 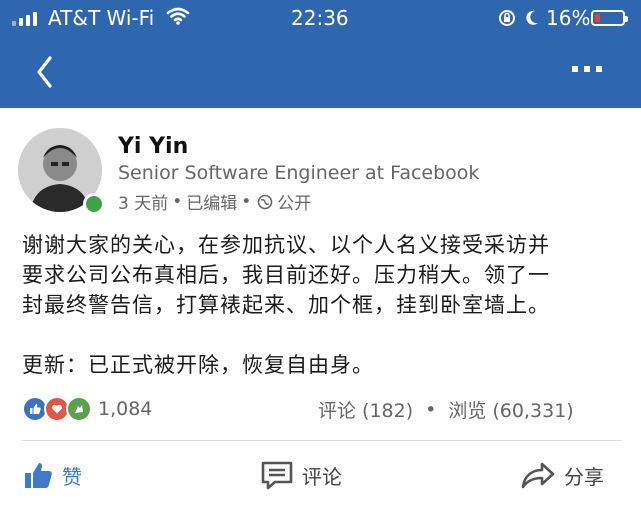 What do you see at coordinates (72, 476) in the screenshot?
I see `like-label: 赞` at bounding box center [72, 476].